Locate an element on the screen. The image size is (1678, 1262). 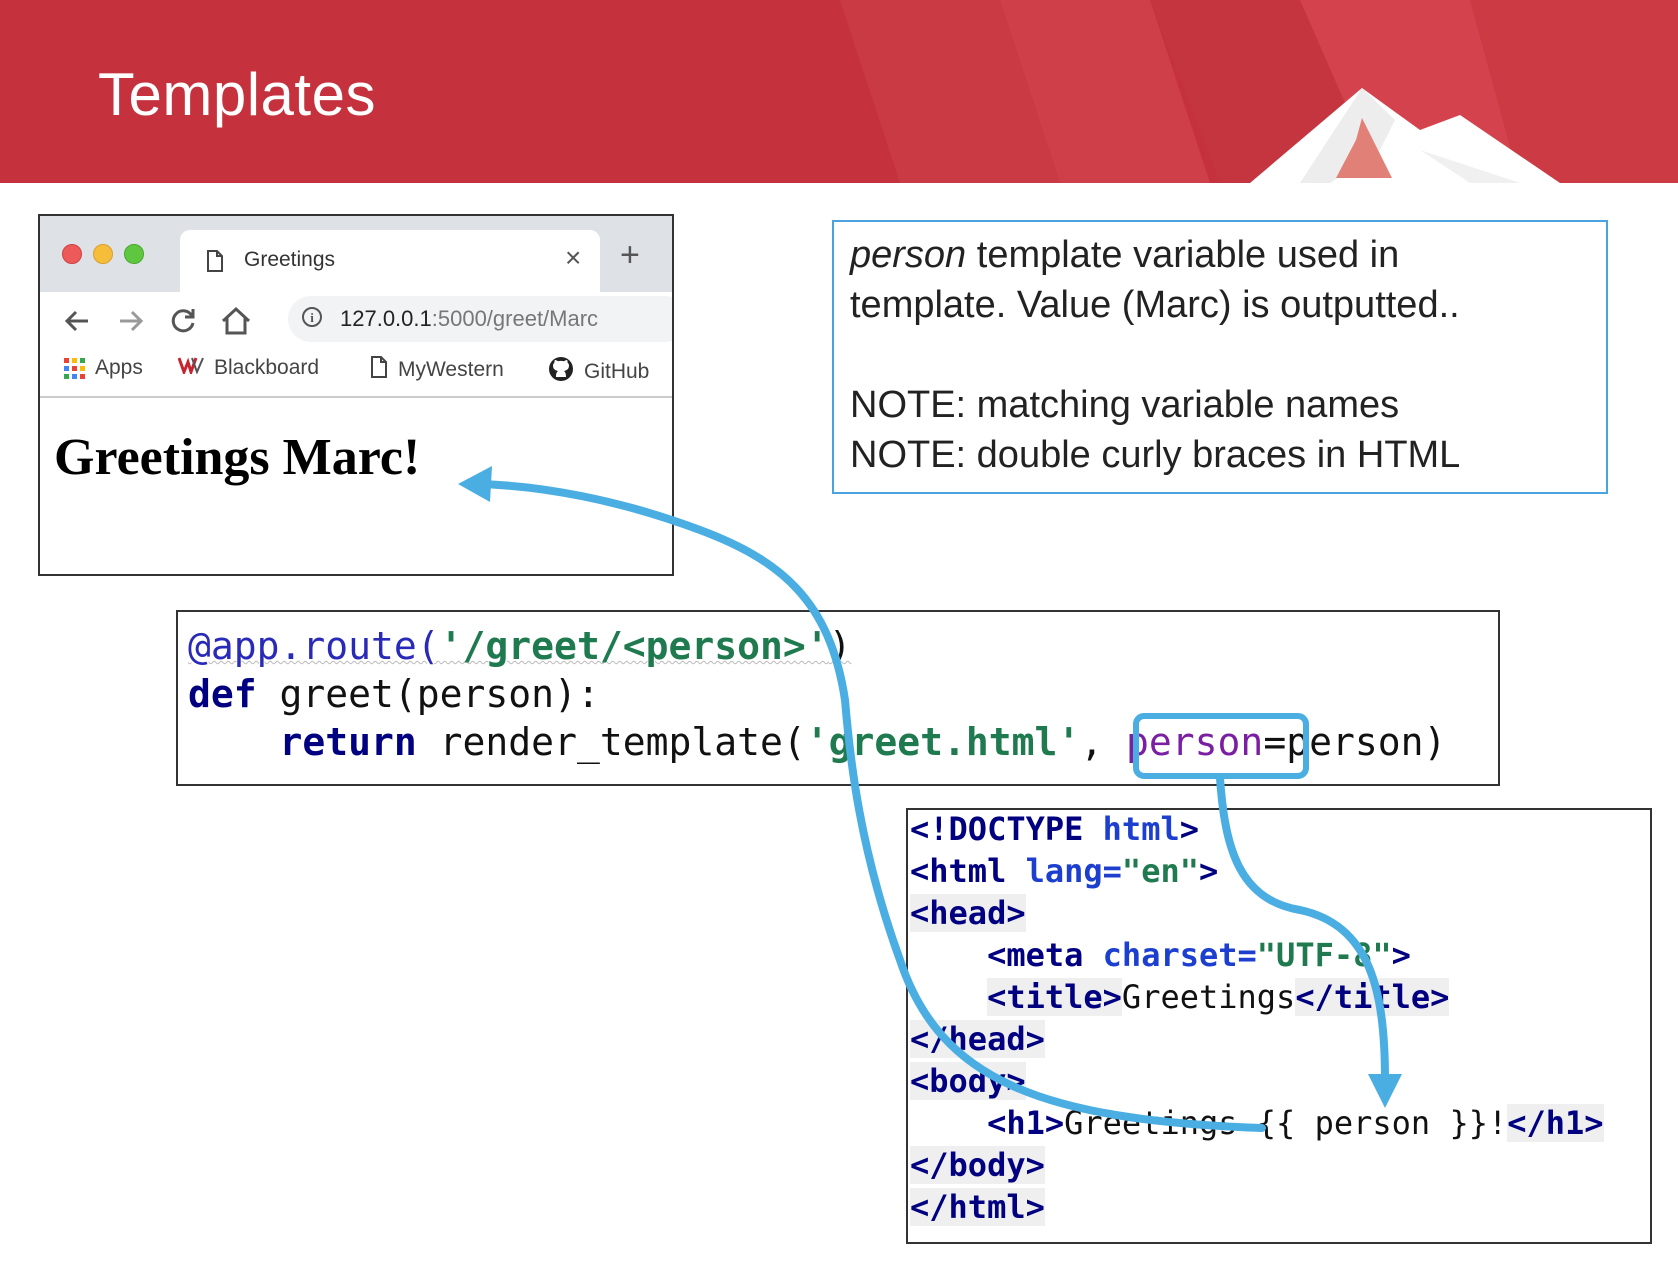
html-line: </head> is located at coordinates (977, 1039).